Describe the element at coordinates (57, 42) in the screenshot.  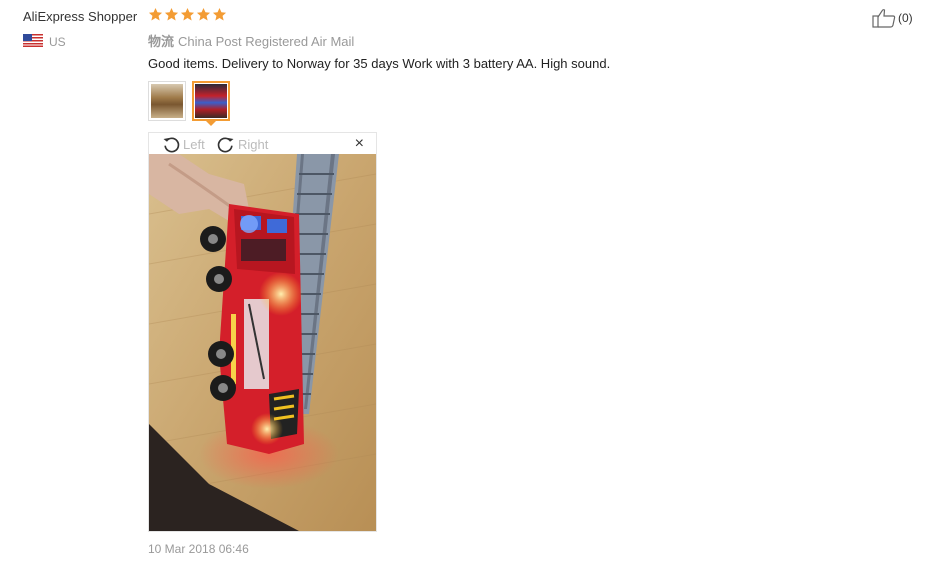
I see `reviewer-country: US` at that location.